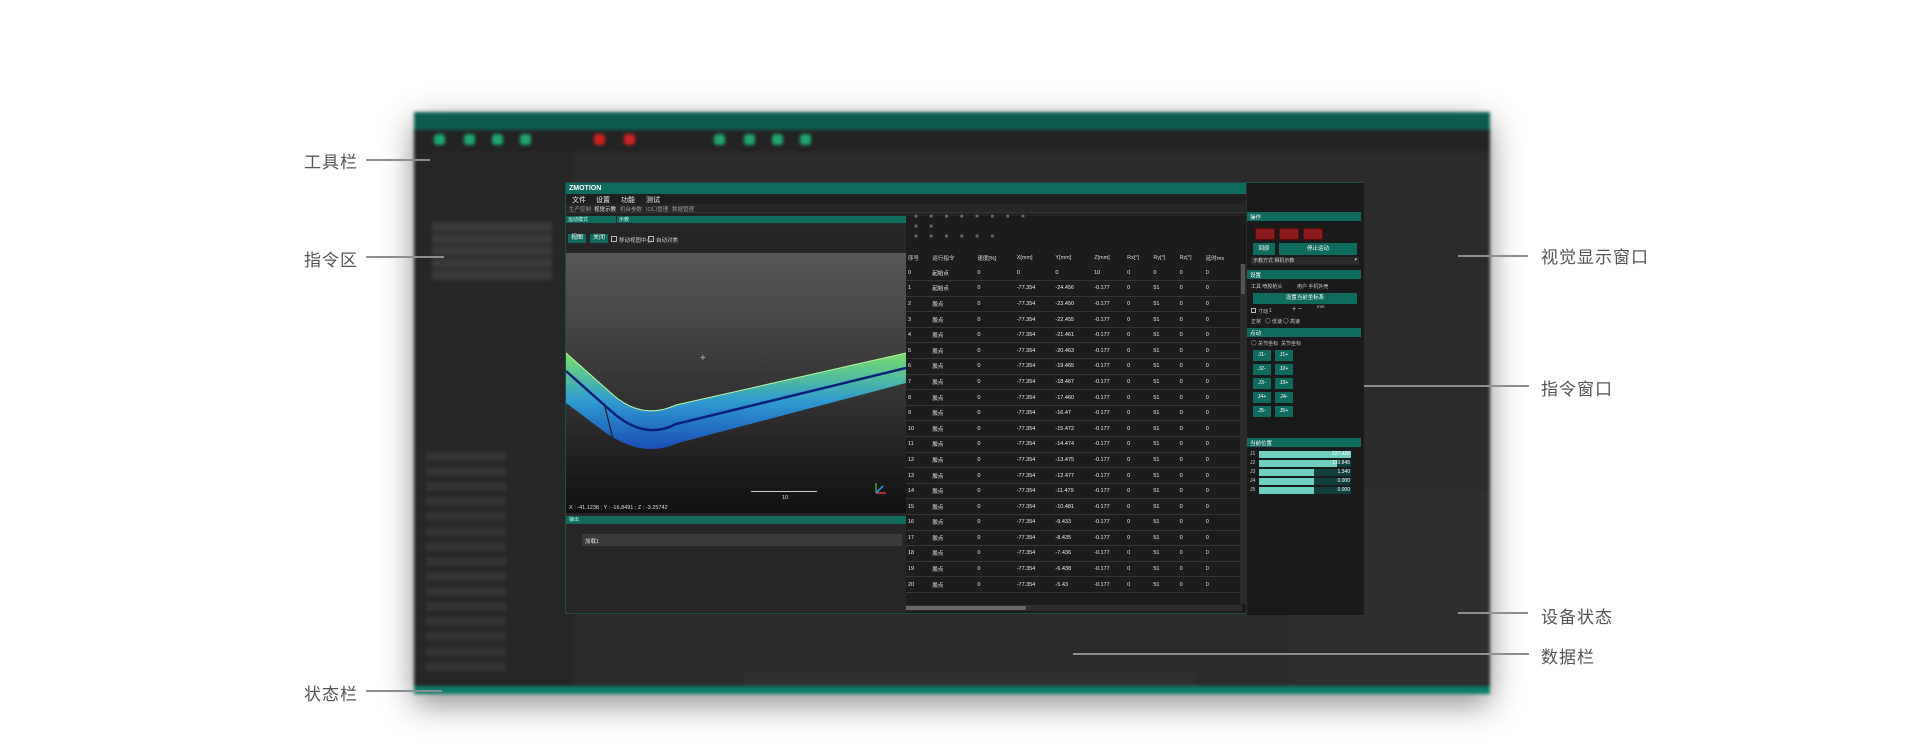 The height and width of the screenshot is (756, 1920). What do you see at coordinates (1284, 355) in the screenshot?
I see `jog-button: J1+` at bounding box center [1284, 355].